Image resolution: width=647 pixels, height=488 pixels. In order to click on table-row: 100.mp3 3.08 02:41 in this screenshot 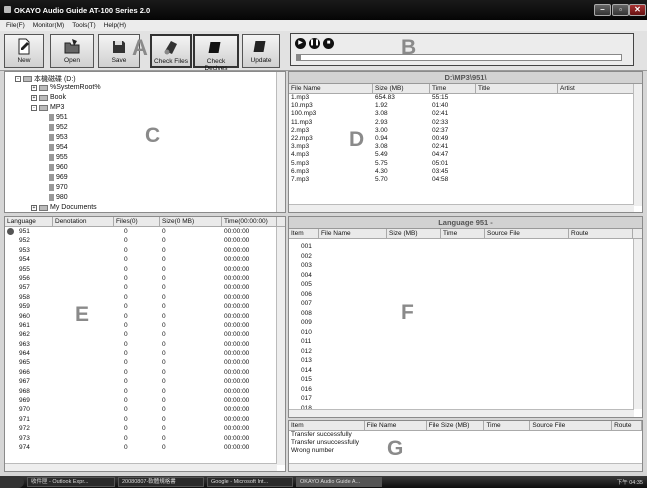, I will do `click(465, 114)`.